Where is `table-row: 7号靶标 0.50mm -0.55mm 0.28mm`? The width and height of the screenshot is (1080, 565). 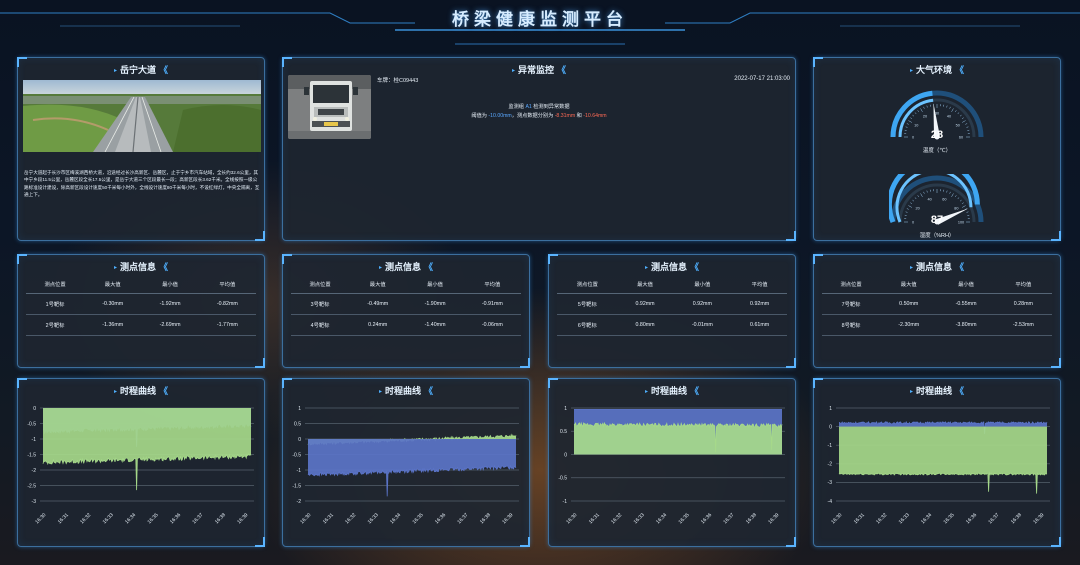
table-row: 7号靶标 0.50mm -0.55mm 0.28mm is located at coordinates (937, 304).